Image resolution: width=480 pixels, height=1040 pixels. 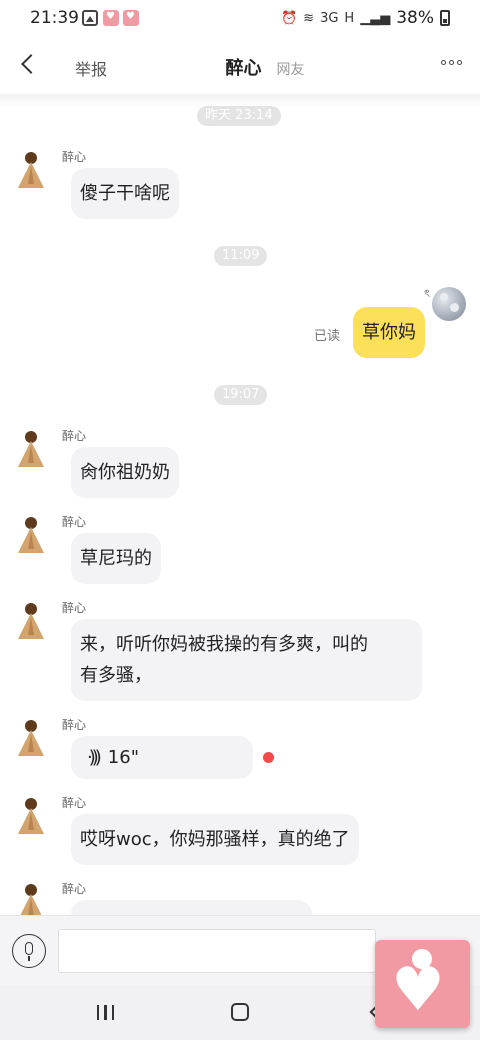 I want to click on microphone-button, so click(x=29, y=951).